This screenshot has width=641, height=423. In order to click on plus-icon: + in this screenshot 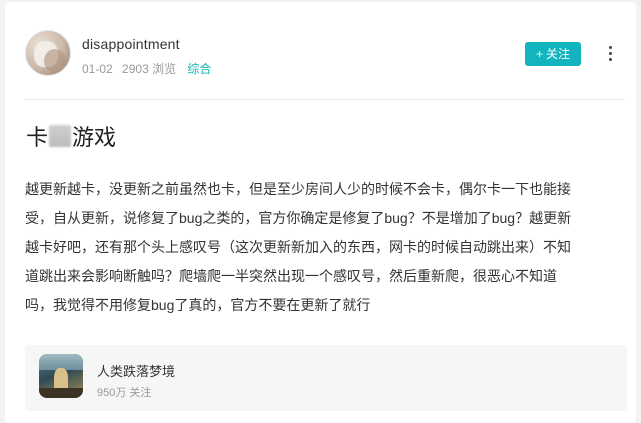, I will do `click(539, 54)`.